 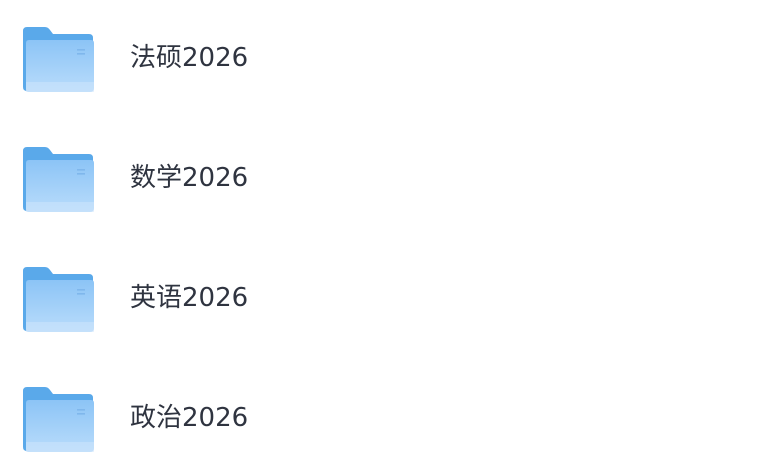 What do you see at coordinates (189, 58) in the screenshot?
I see `folder-name: 法硕2026` at bounding box center [189, 58].